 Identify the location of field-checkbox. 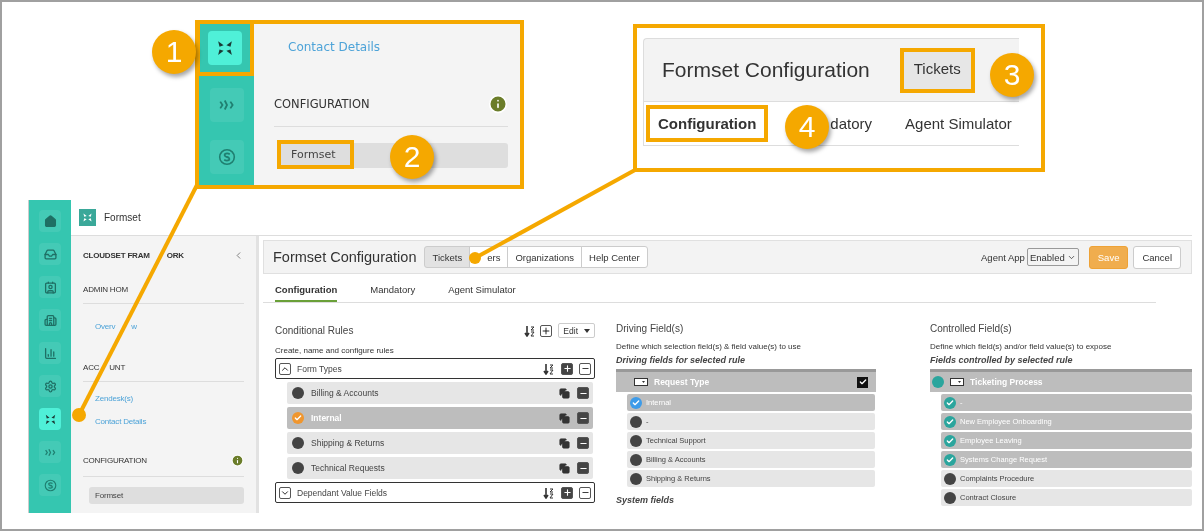
(862, 382).